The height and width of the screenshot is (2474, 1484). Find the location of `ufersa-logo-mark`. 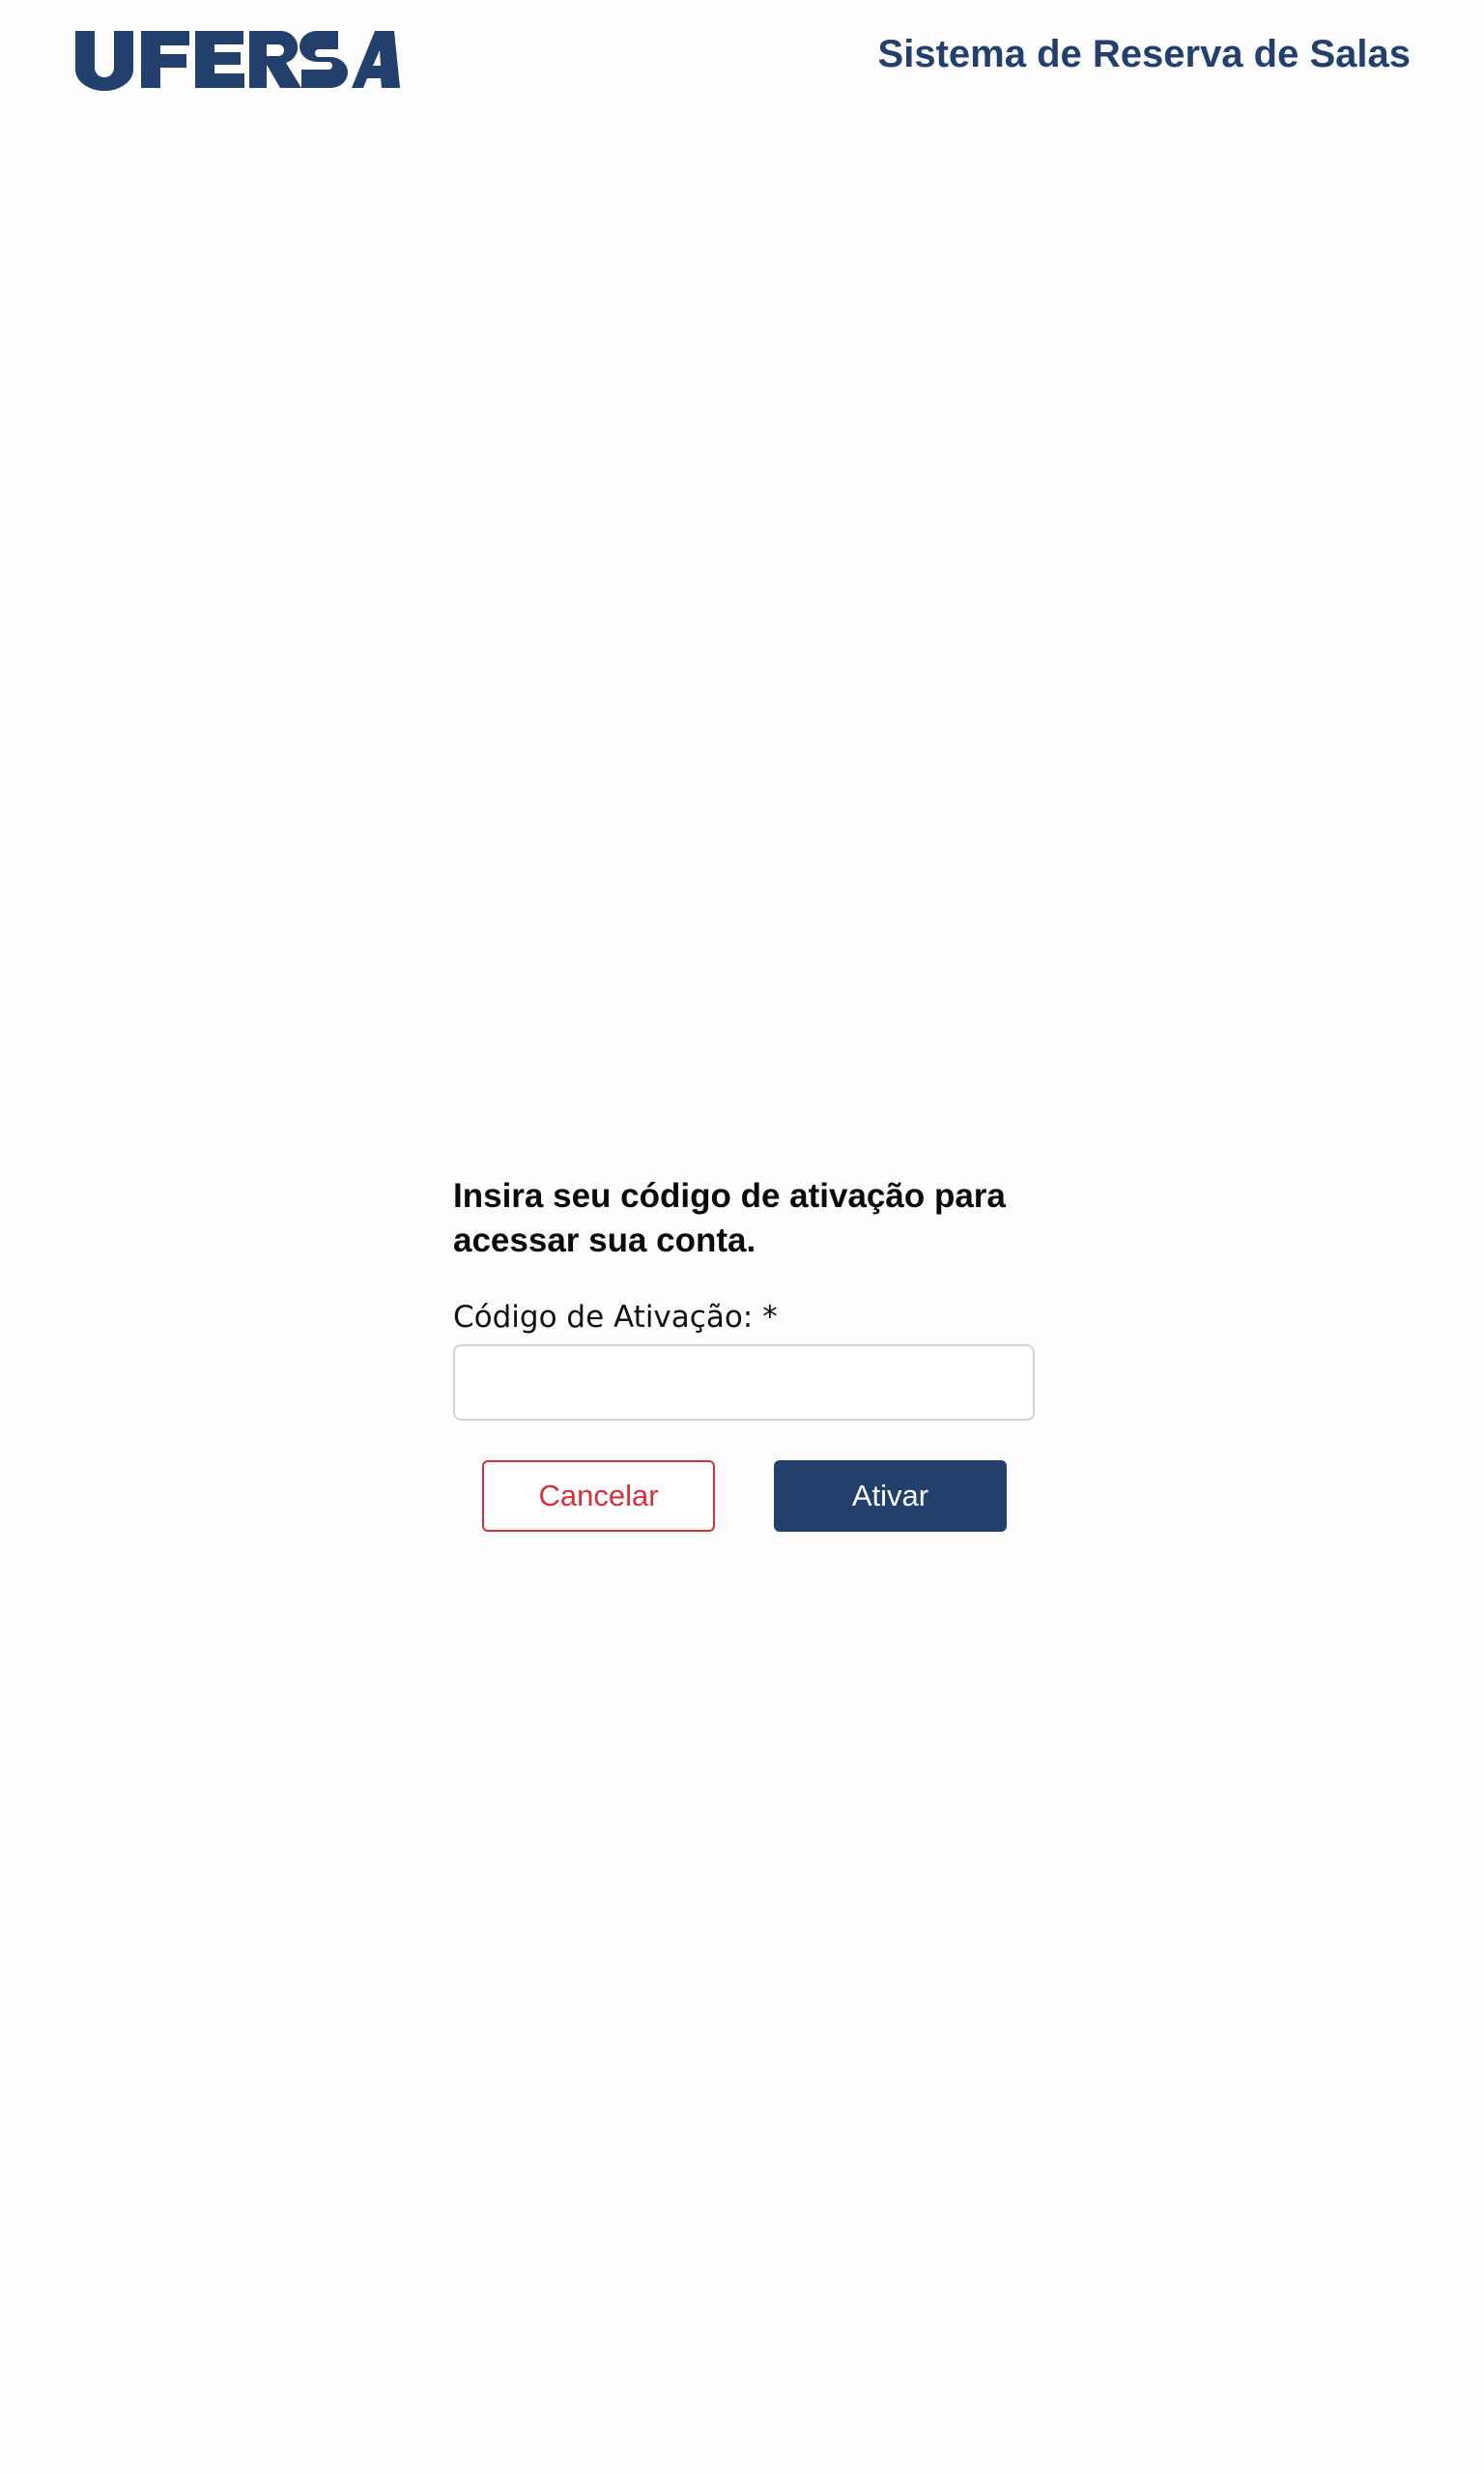

ufersa-logo-mark is located at coordinates (237, 61).